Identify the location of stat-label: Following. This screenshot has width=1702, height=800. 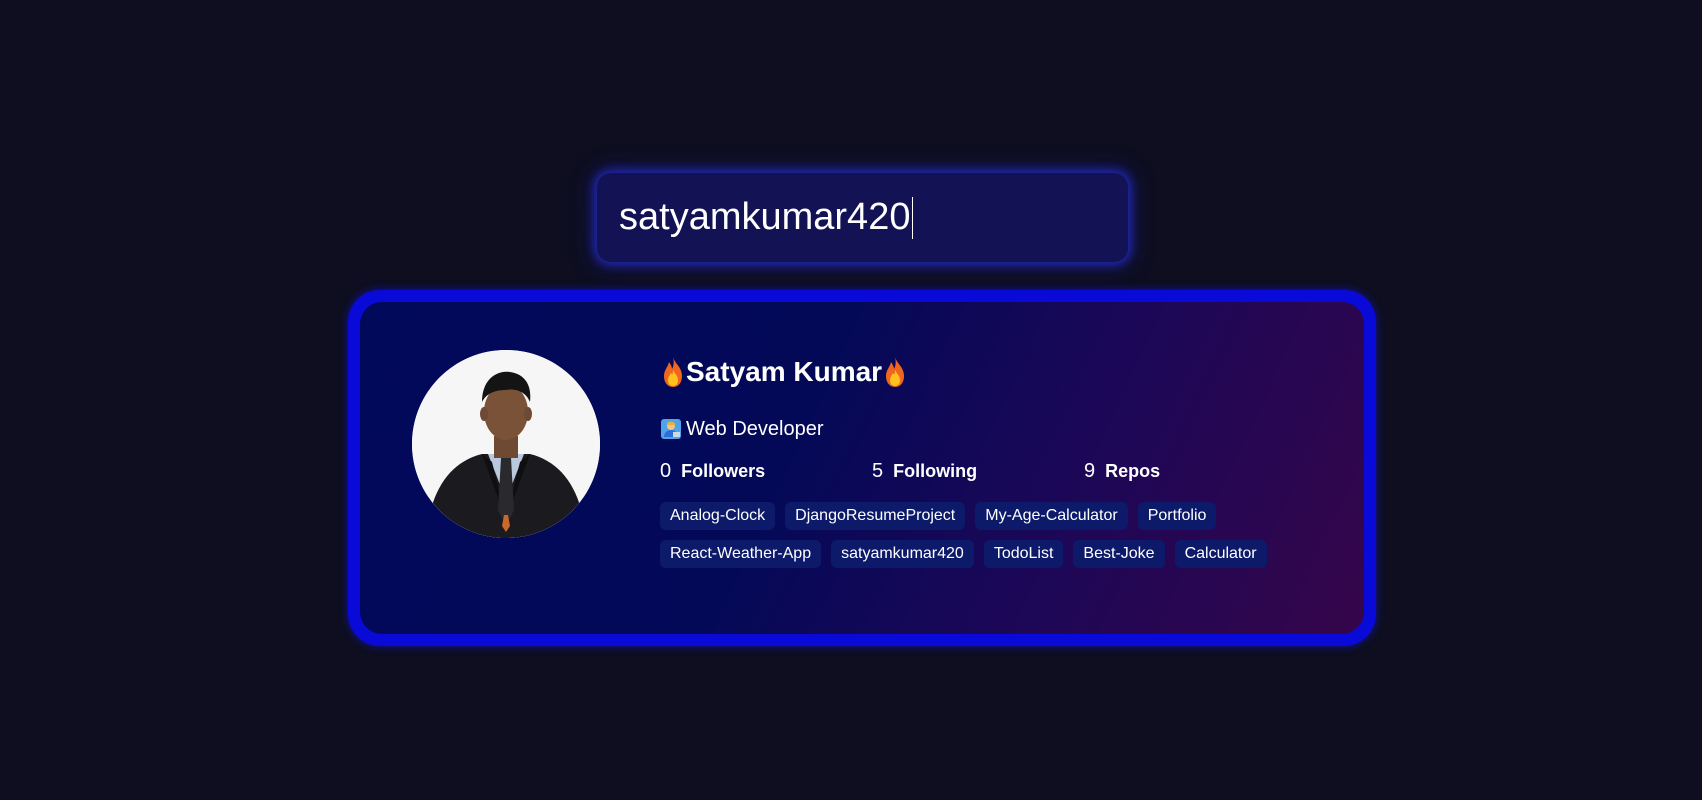
(935, 470).